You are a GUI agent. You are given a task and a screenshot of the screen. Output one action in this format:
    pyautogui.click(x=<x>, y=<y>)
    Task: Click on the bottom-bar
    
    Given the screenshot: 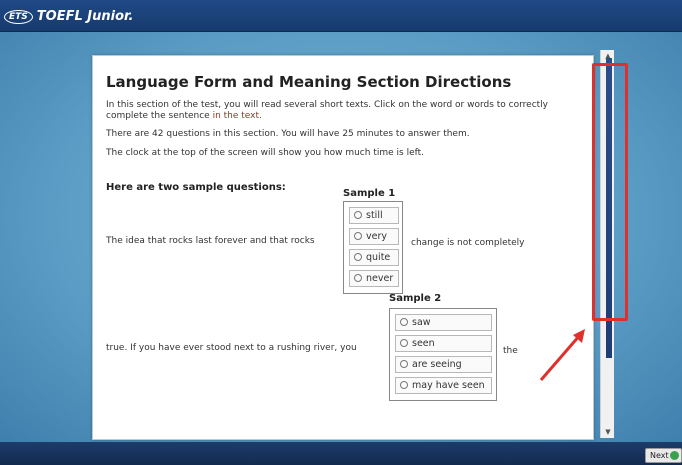 What is the action you would take?
    pyautogui.click(x=341, y=453)
    